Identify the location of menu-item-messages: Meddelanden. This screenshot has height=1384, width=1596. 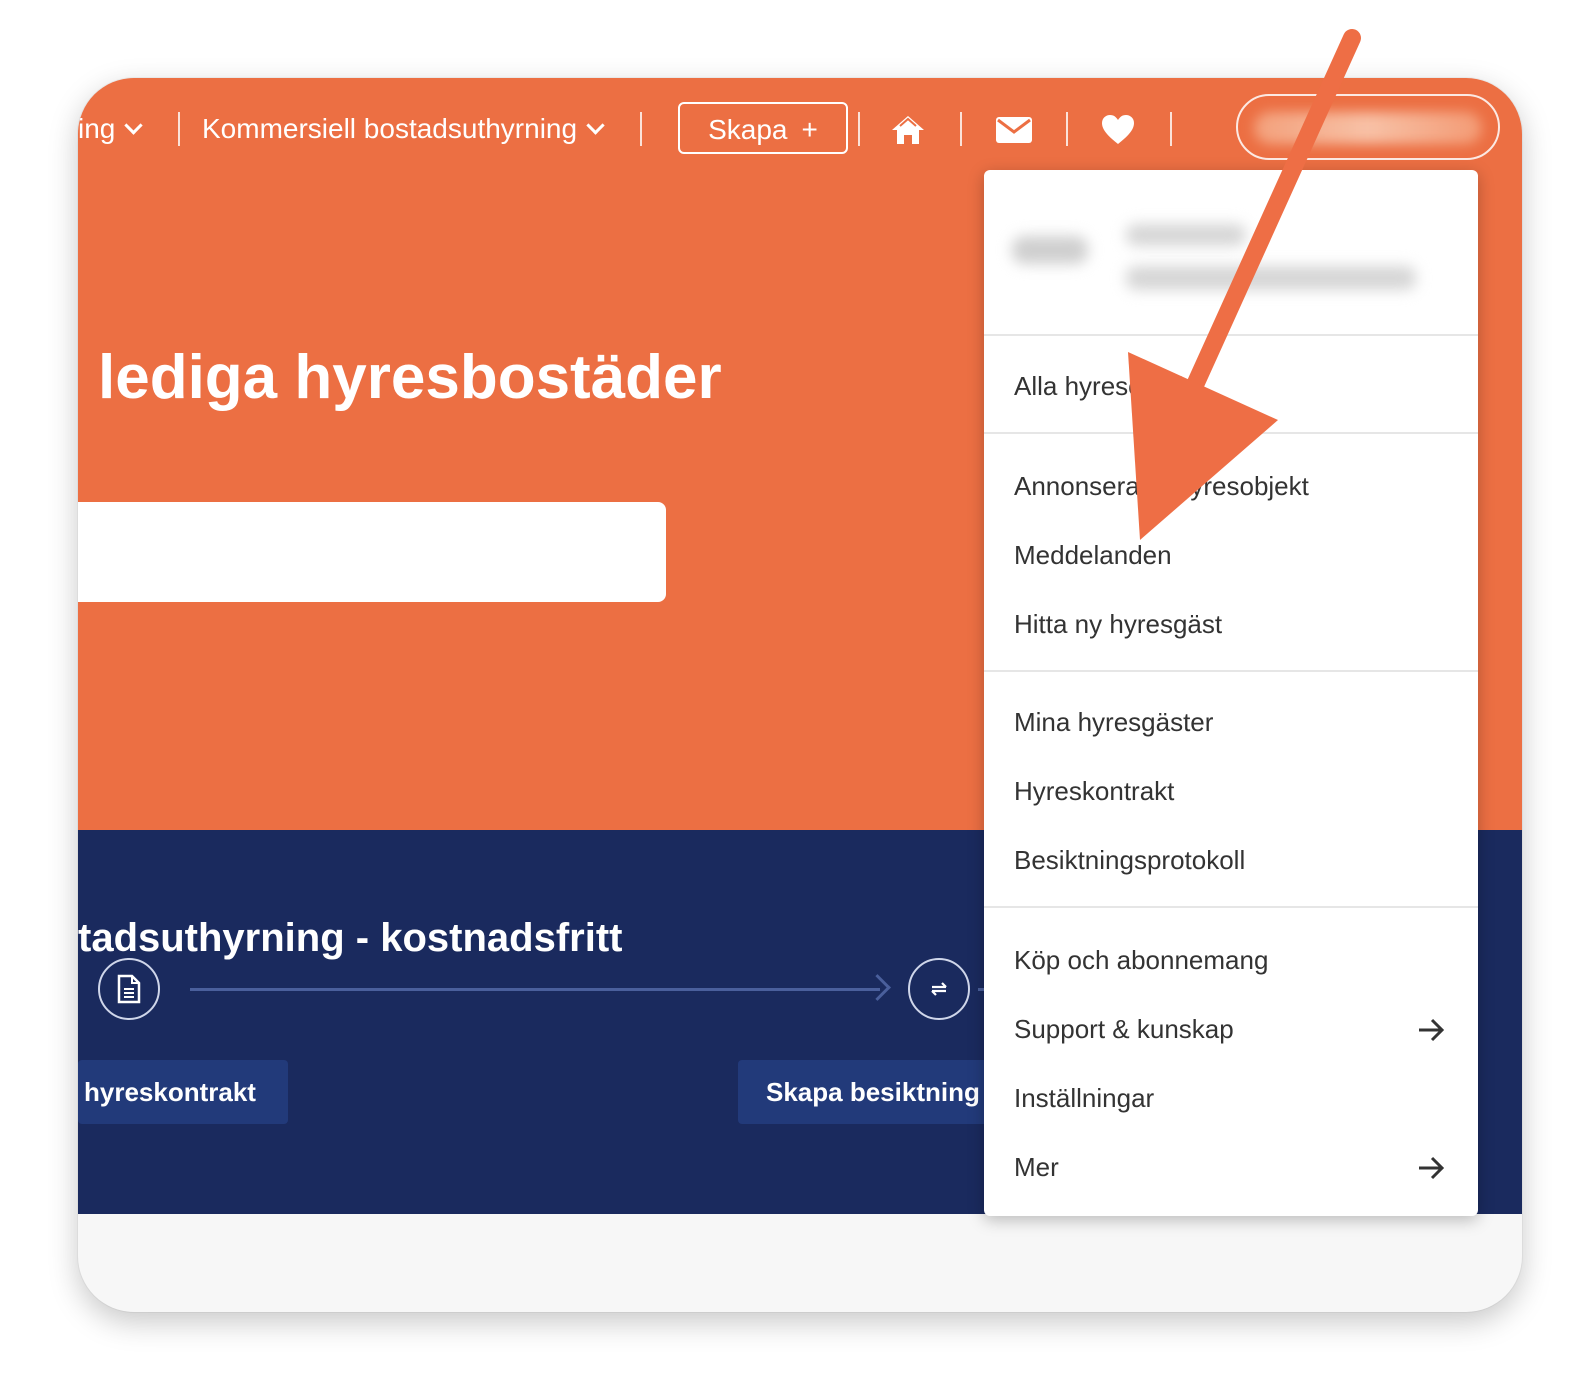
(1231, 555).